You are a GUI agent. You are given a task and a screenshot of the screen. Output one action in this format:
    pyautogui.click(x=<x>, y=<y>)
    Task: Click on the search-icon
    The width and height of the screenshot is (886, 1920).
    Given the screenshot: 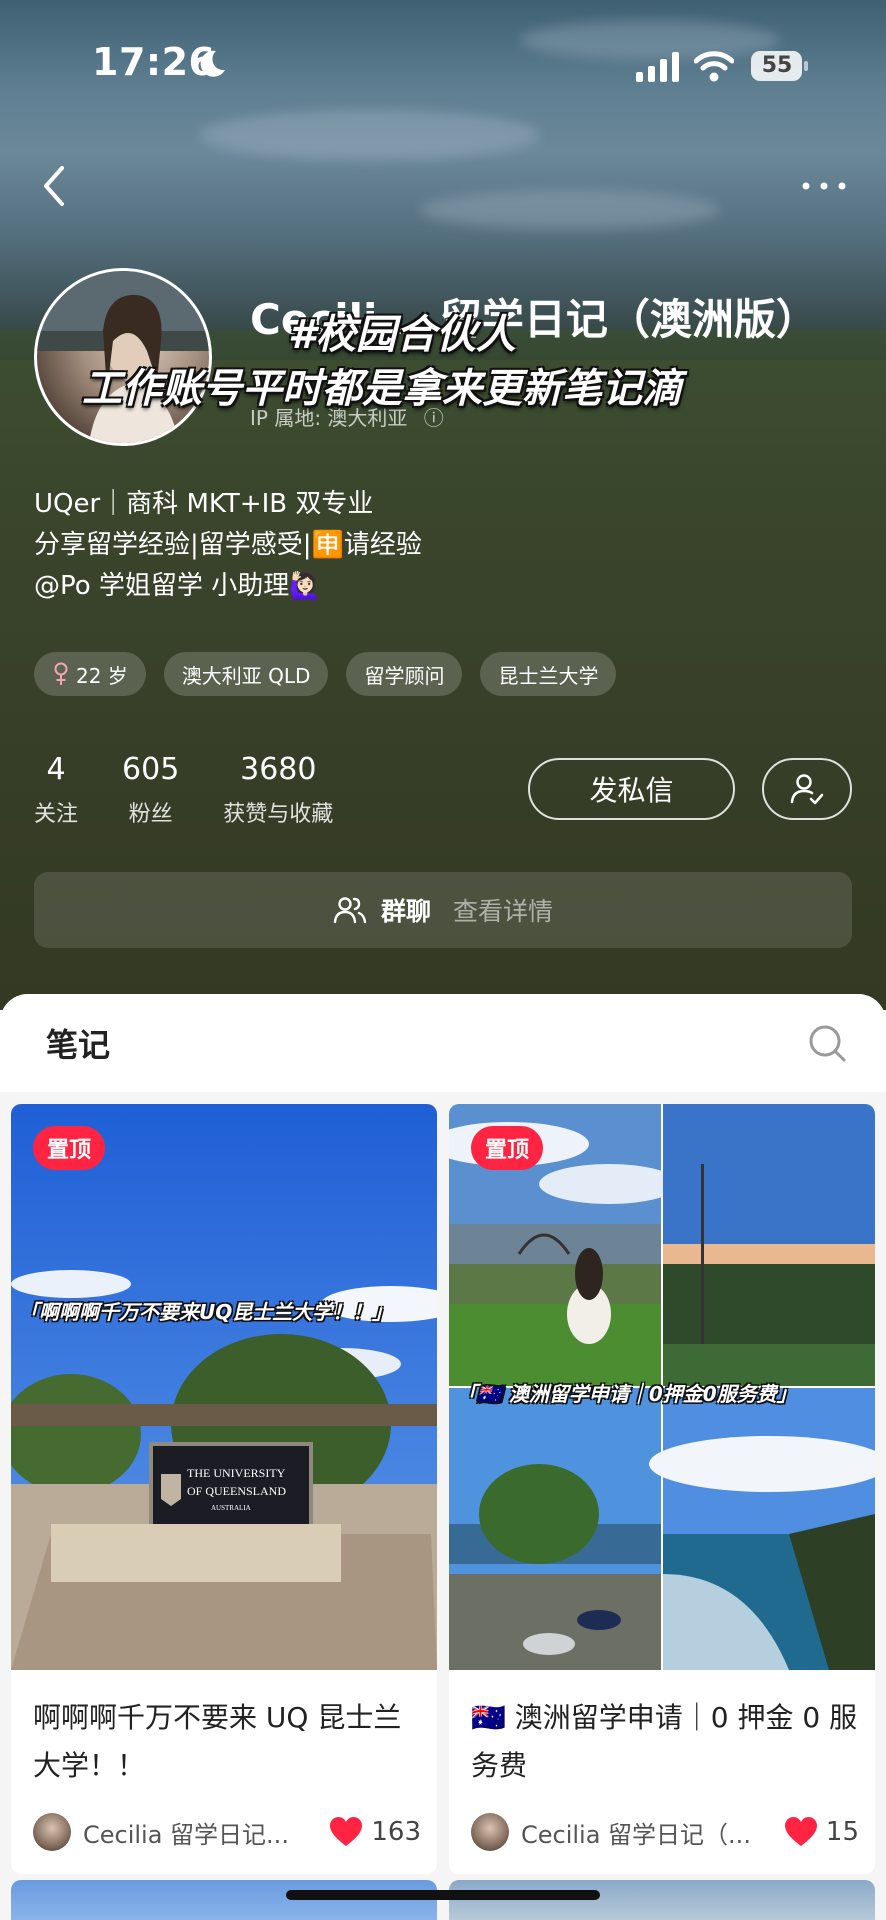 What is the action you would take?
    pyautogui.click(x=828, y=1044)
    